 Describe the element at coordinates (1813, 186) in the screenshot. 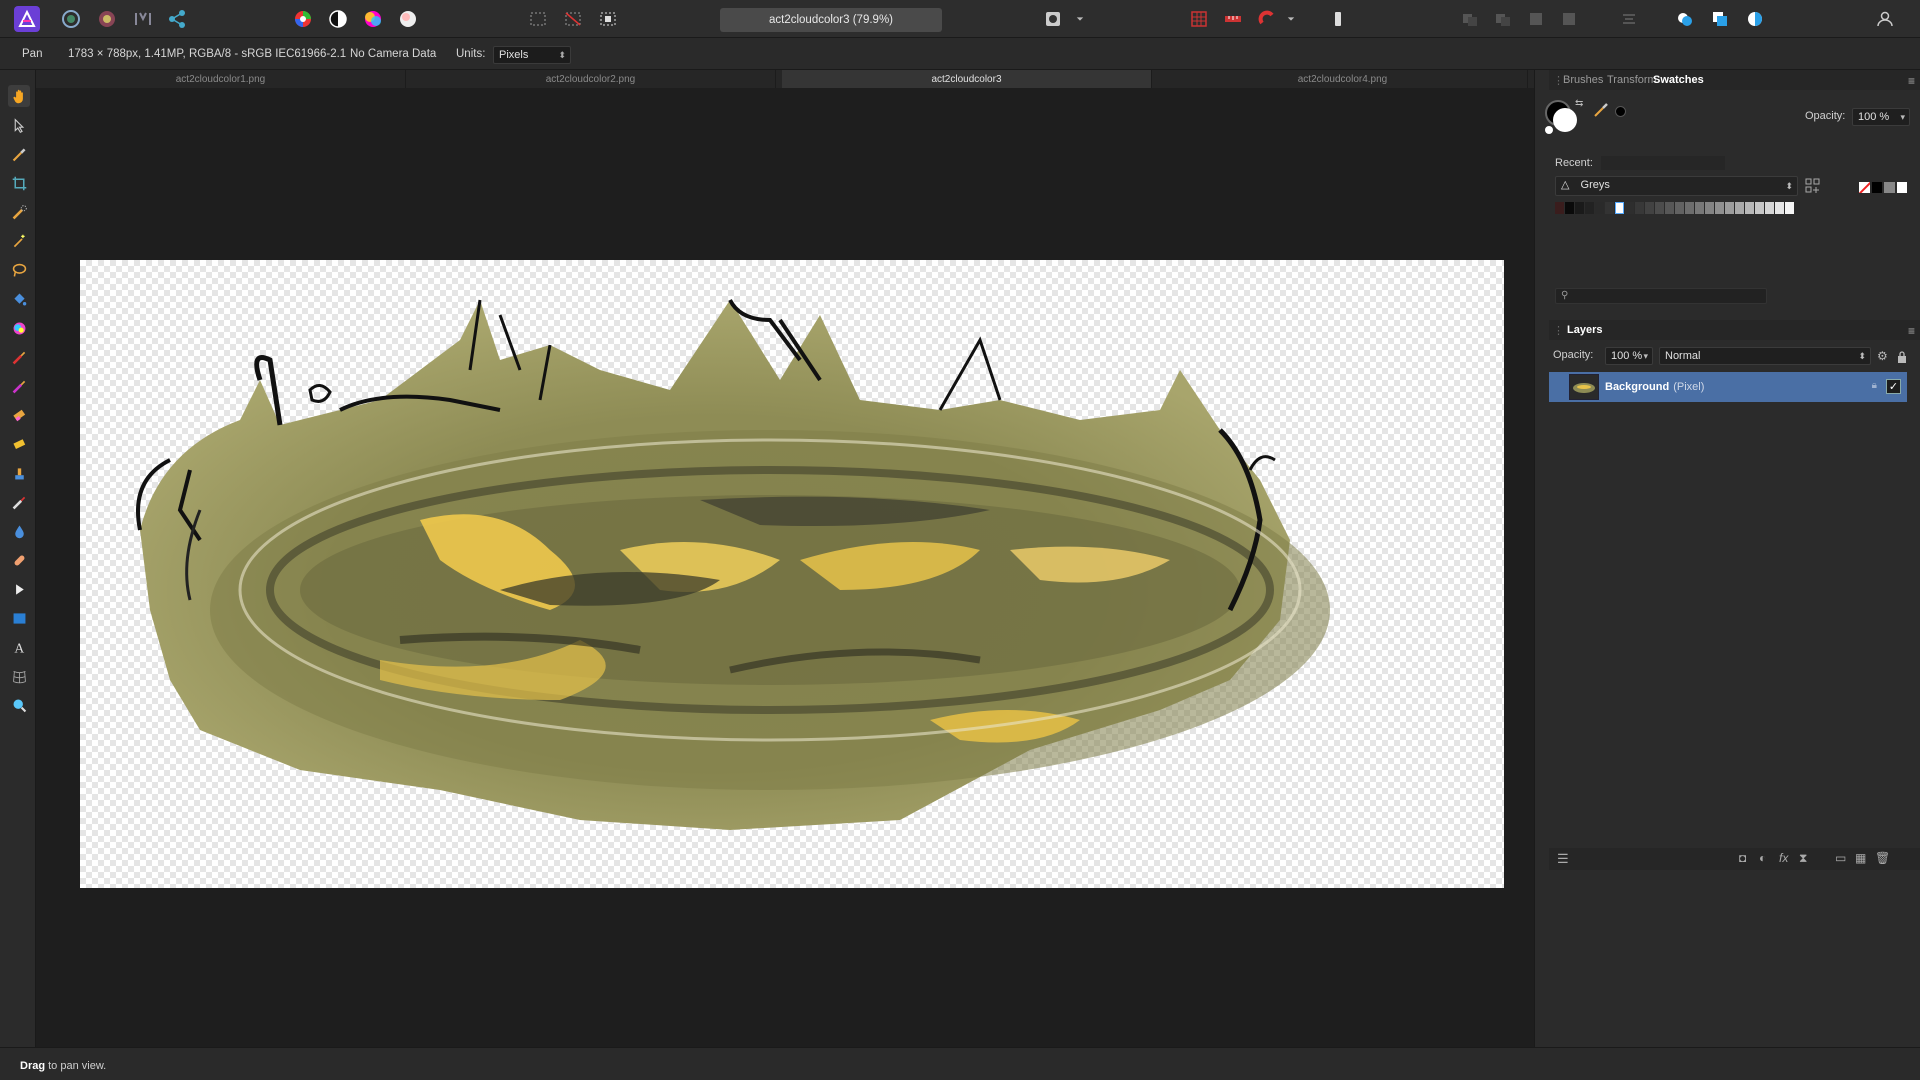

I see `palette-options-icon` at that location.